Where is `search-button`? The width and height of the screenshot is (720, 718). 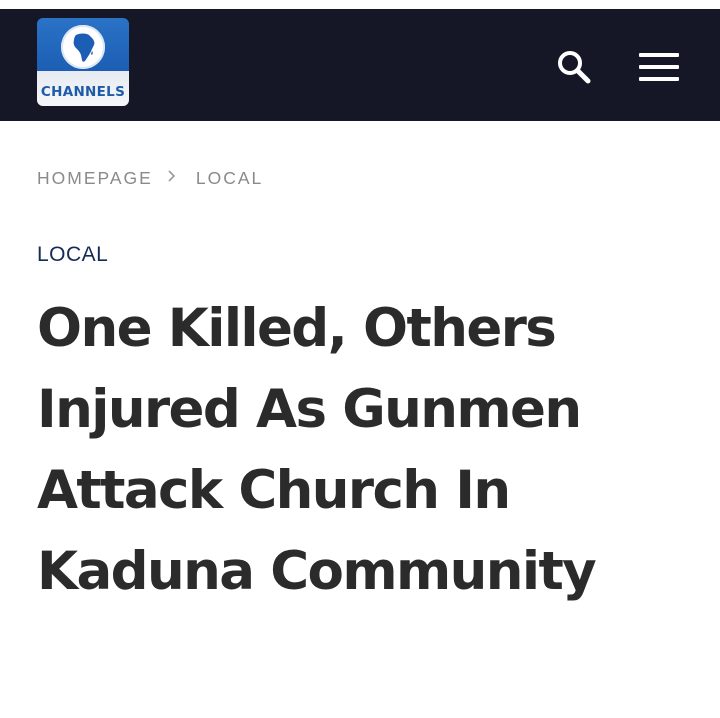 search-button is located at coordinates (574, 67).